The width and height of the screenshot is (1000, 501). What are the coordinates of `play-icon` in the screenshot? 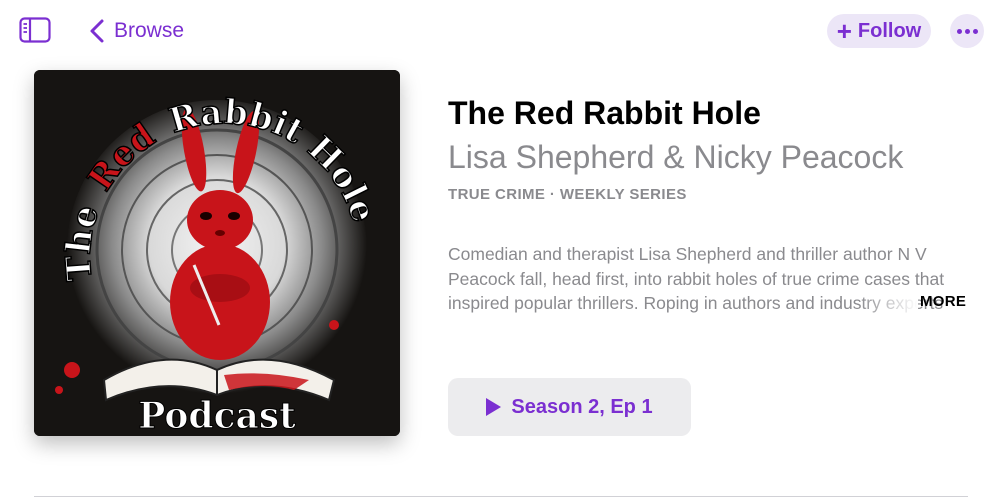 It's located at (494, 407).